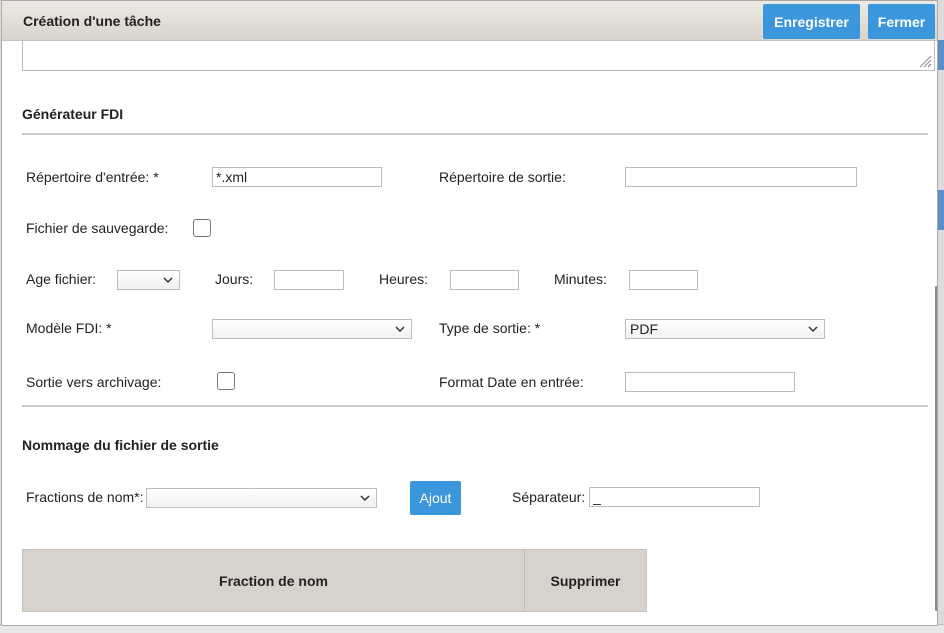  I want to click on archive-label: Sortie vers archivage:, so click(94, 382).